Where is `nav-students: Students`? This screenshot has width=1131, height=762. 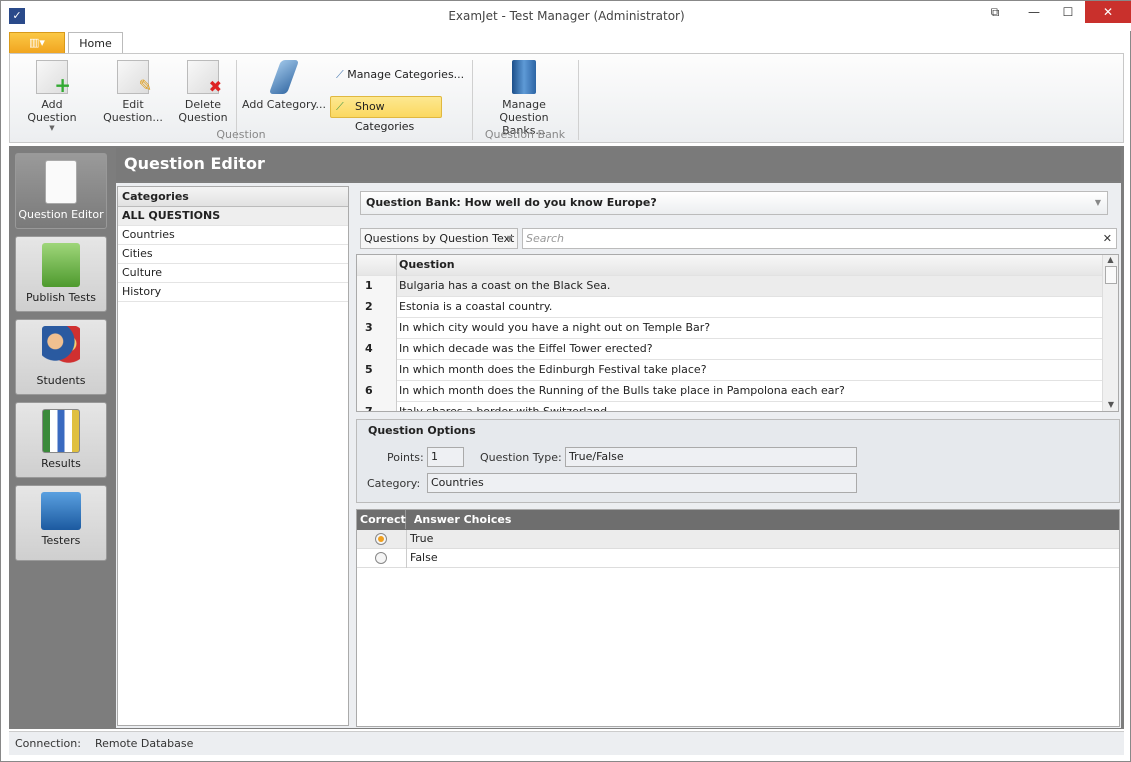 nav-students: Students is located at coordinates (61, 357).